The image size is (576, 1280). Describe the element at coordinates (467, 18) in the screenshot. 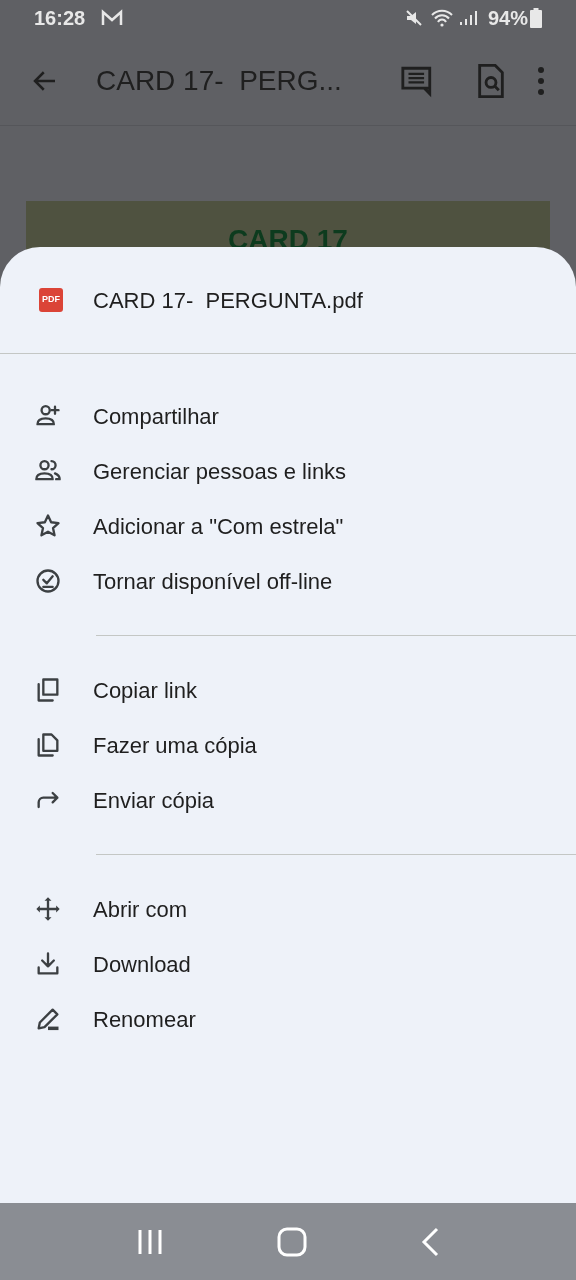

I see `signal-icon` at that location.